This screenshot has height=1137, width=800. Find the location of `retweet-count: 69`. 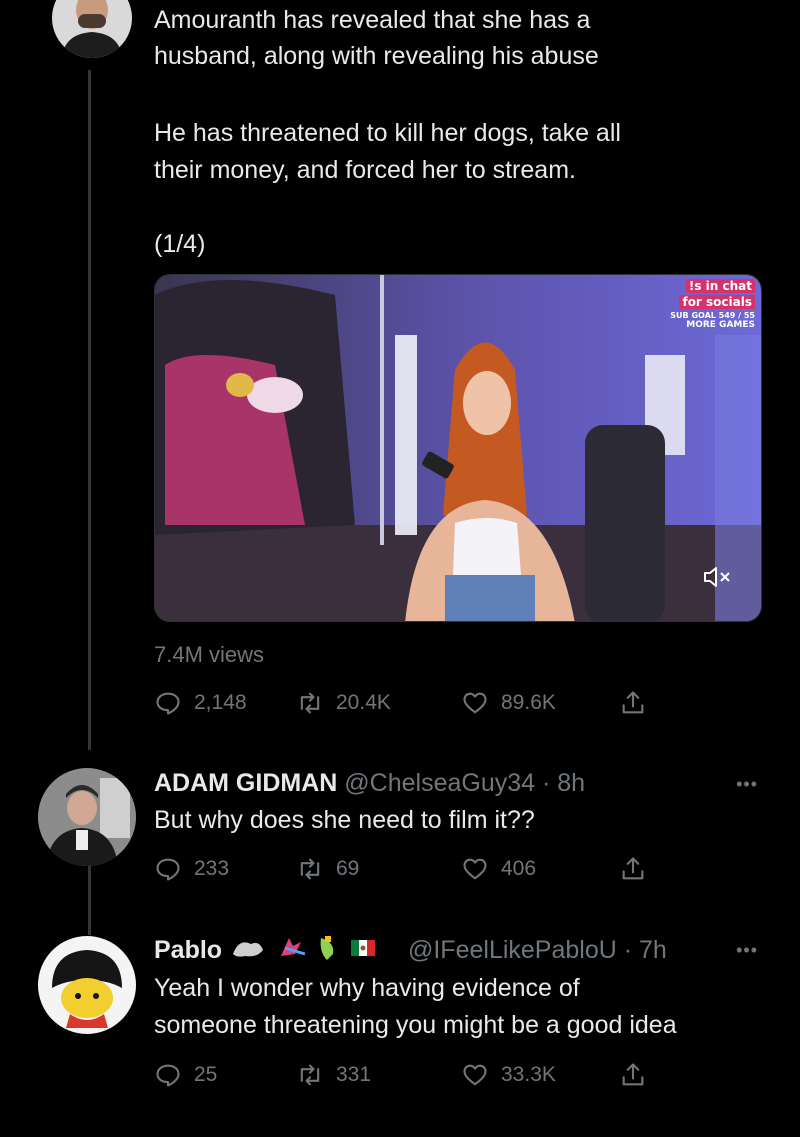

retweet-count: 69 is located at coordinates (348, 868).